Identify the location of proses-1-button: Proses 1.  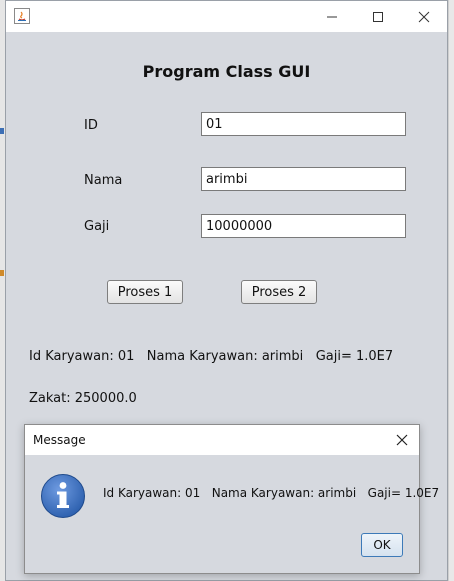
(145, 292).